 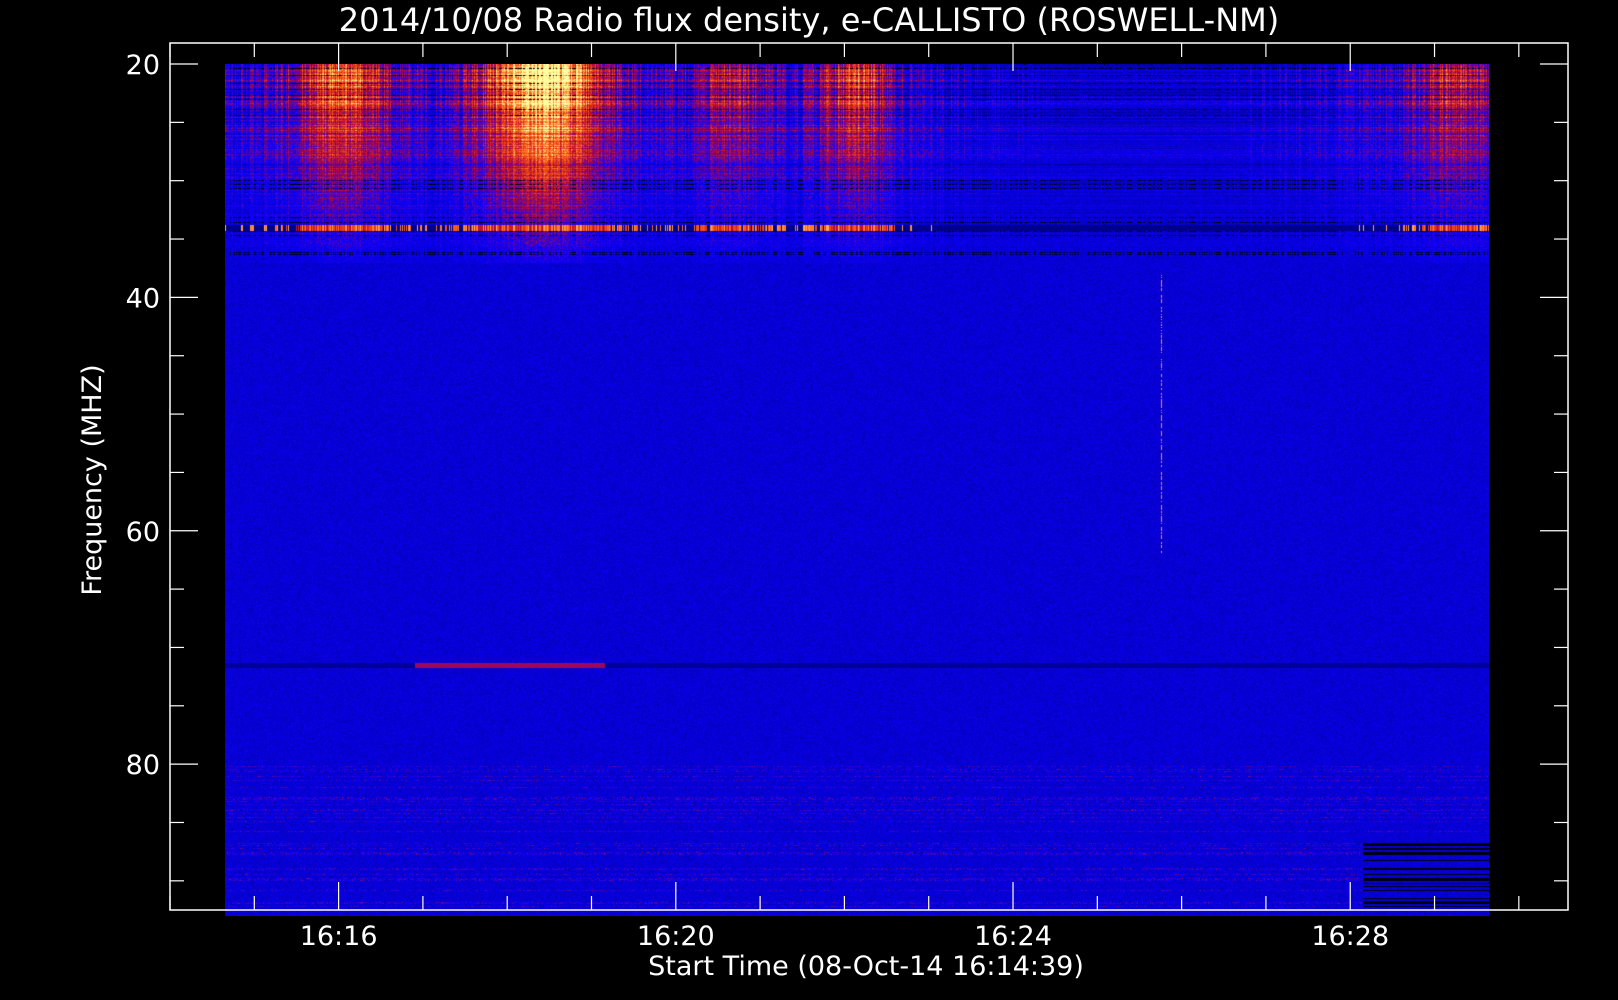 I want to click on x-tick-label: 16:20, so click(x=676, y=936).